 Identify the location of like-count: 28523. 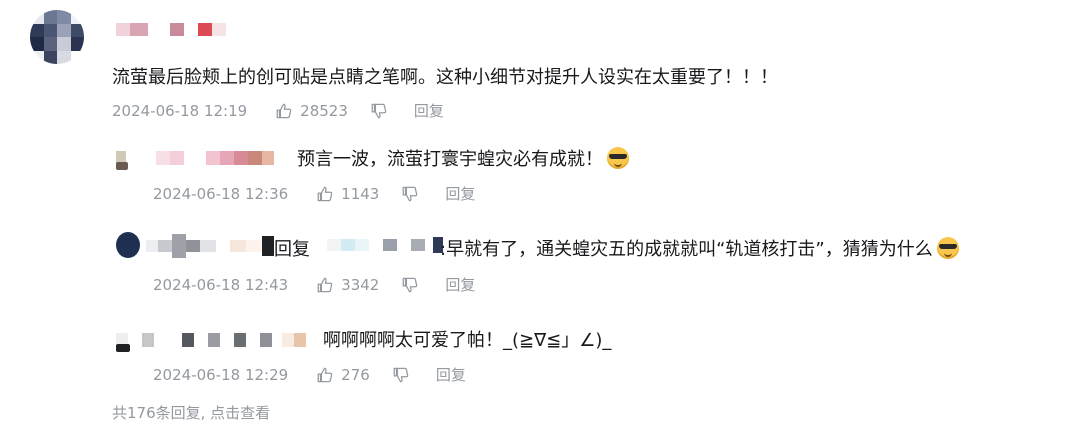
(324, 110).